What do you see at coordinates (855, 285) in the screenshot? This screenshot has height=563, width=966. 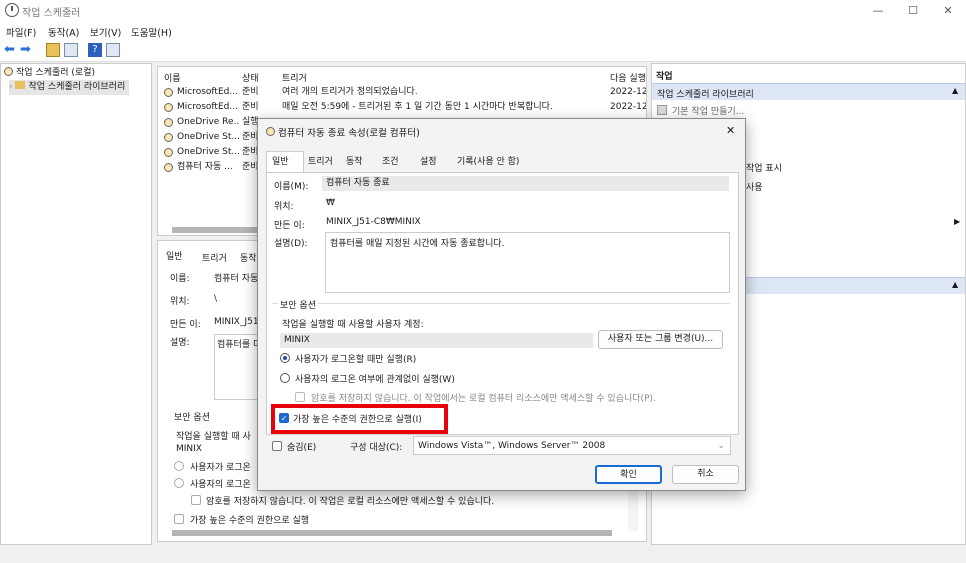 I see `actions-section-selected: ▲` at bounding box center [855, 285].